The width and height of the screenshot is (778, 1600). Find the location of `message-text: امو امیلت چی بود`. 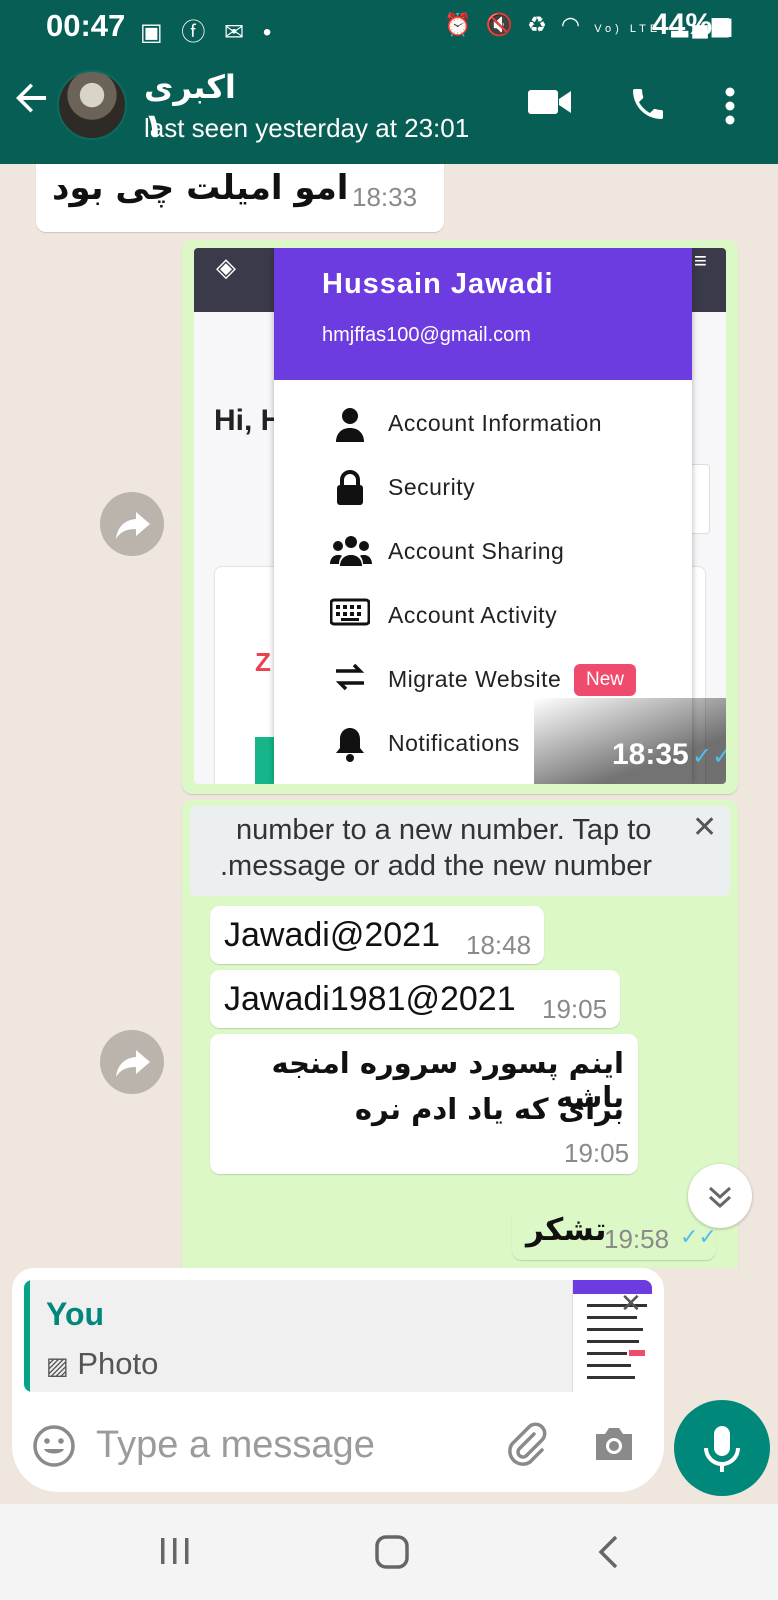

message-text: امو امیلت چی بود is located at coordinates (200, 188).